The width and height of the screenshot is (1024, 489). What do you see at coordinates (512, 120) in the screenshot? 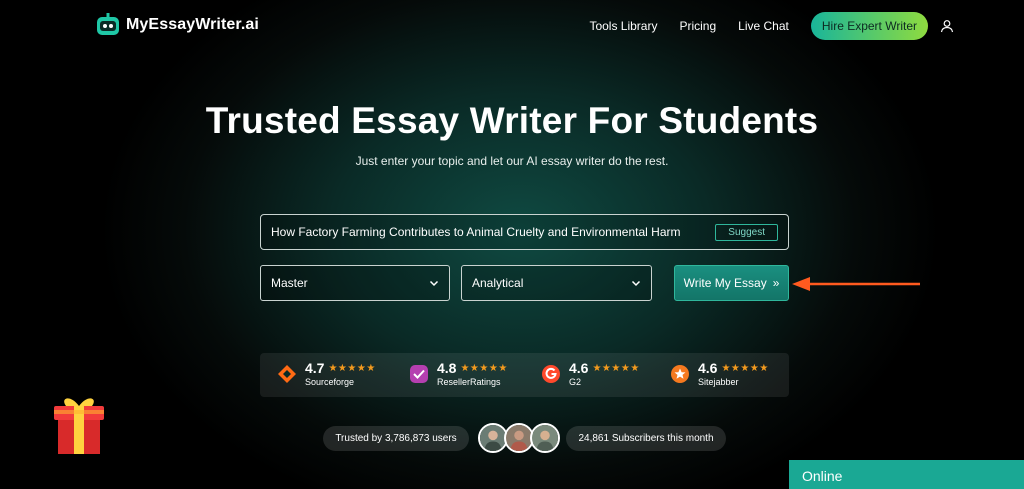
I see `page-title: Trusted Essay Writer For Students` at bounding box center [512, 120].